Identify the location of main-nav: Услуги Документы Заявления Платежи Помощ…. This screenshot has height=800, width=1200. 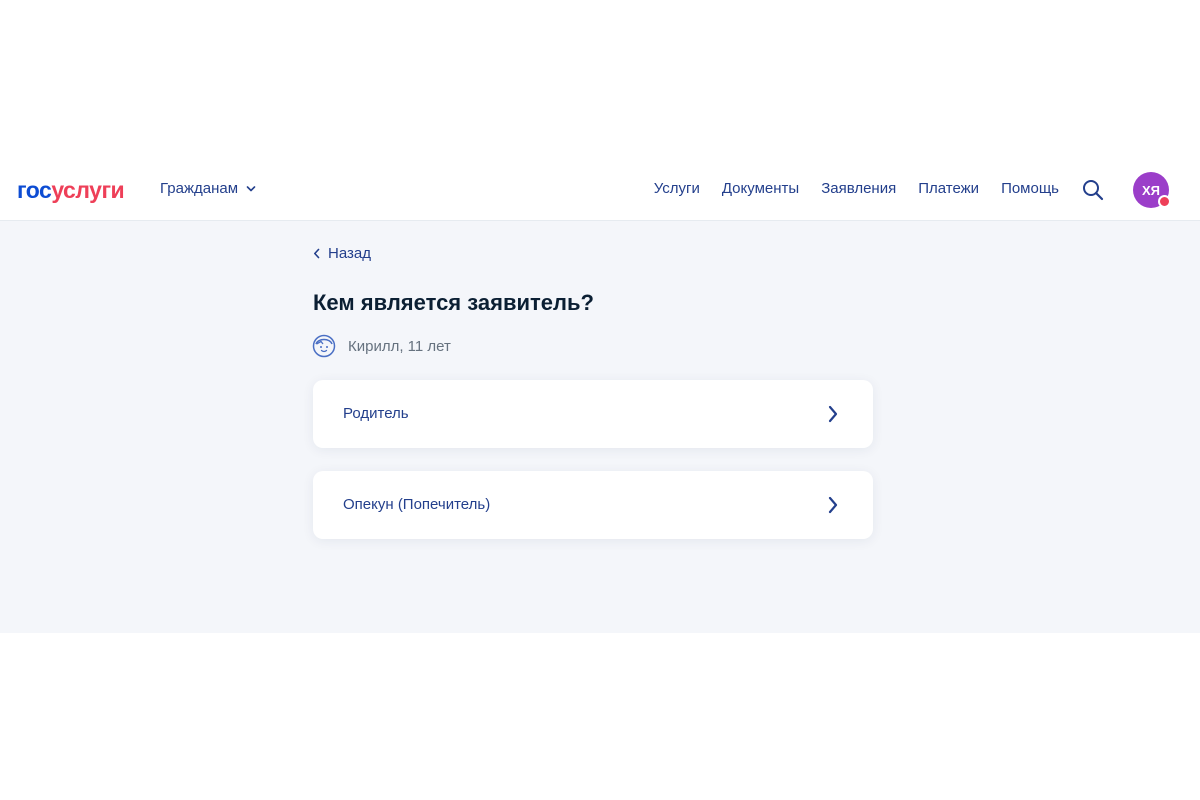
(856, 188).